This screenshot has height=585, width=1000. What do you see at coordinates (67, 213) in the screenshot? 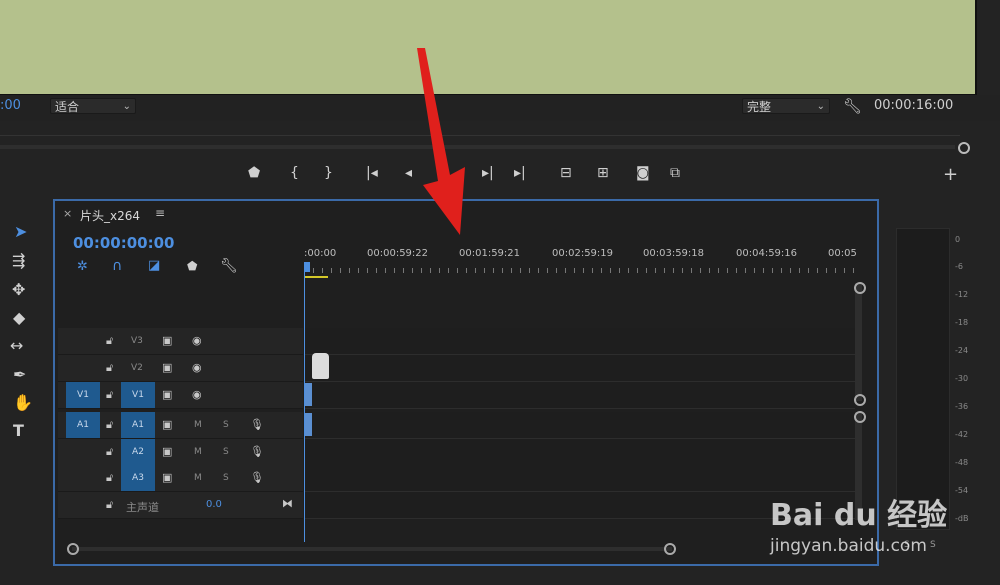
I see `close-tab-icon: ×` at bounding box center [67, 213].